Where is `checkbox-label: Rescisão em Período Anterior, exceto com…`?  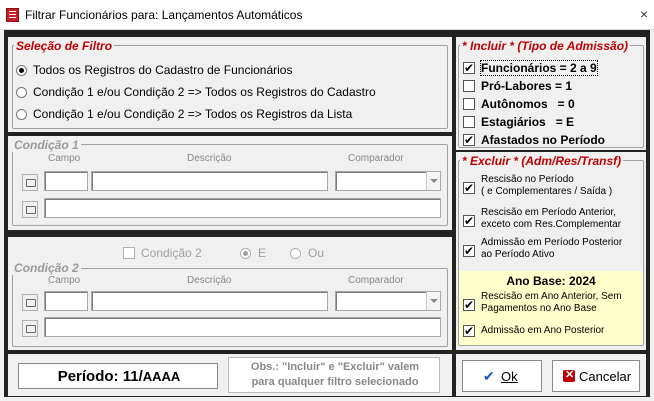
checkbox-label: Rescisão em Período Anterior, exceto com… is located at coordinates (551, 219).